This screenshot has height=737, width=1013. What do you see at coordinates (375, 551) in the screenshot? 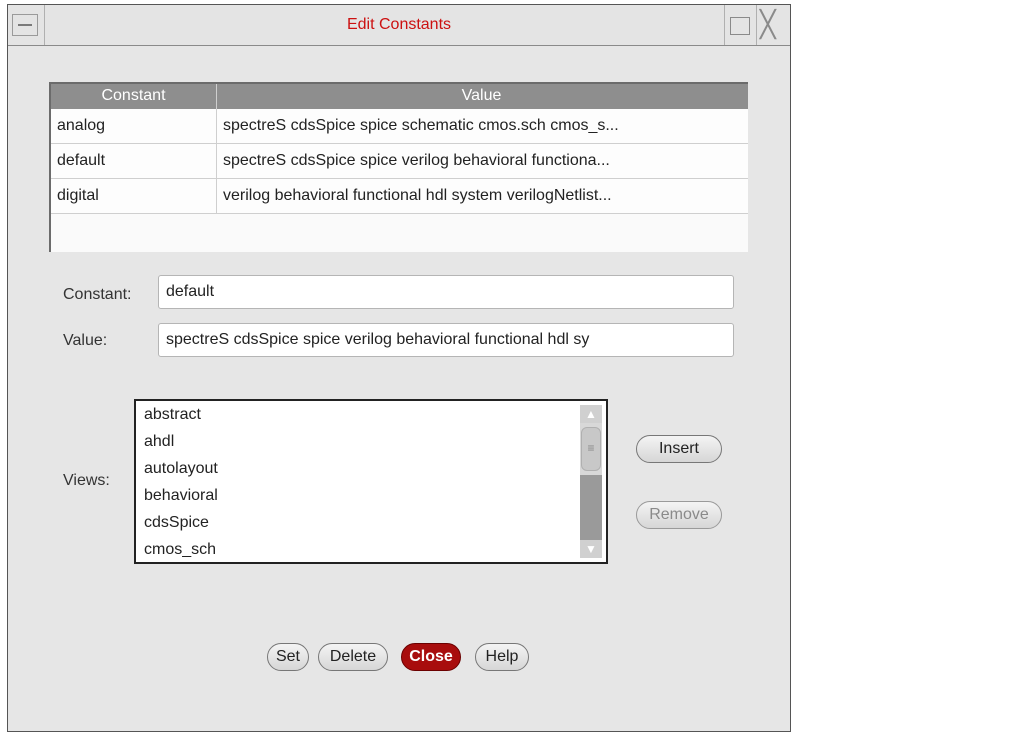
I see `list-item: cmos_sch` at bounding box center [375, 551].